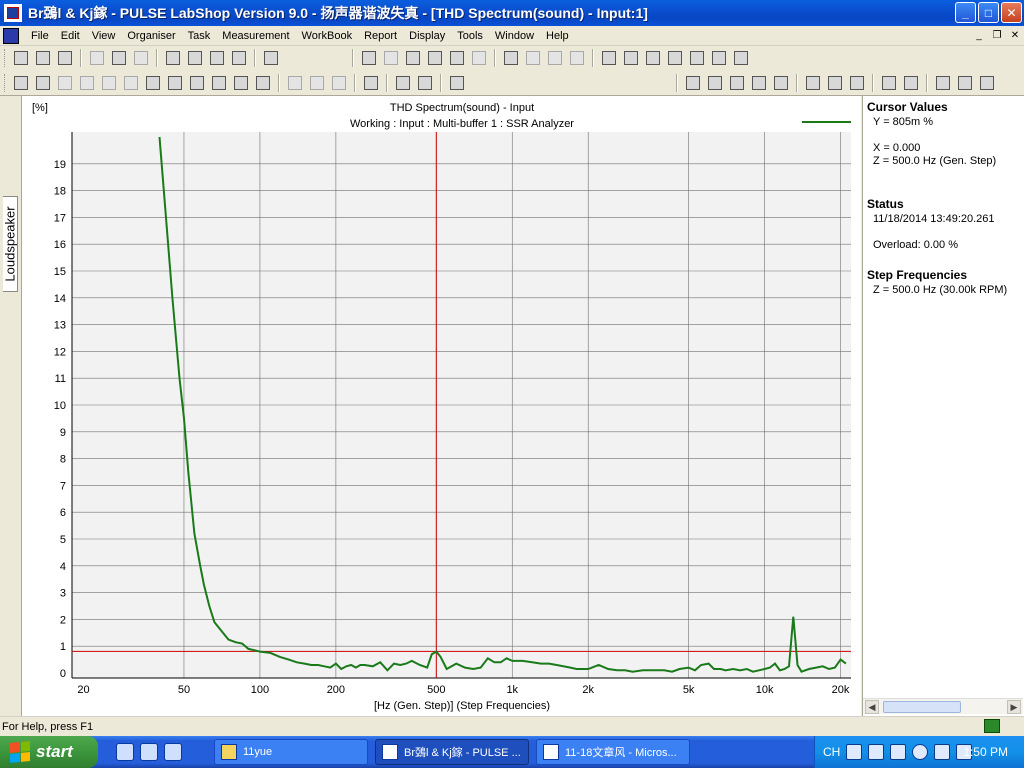 This screenshot has height=768, width=1024. I want to click on hardware-status-icon, so click(992, 726).